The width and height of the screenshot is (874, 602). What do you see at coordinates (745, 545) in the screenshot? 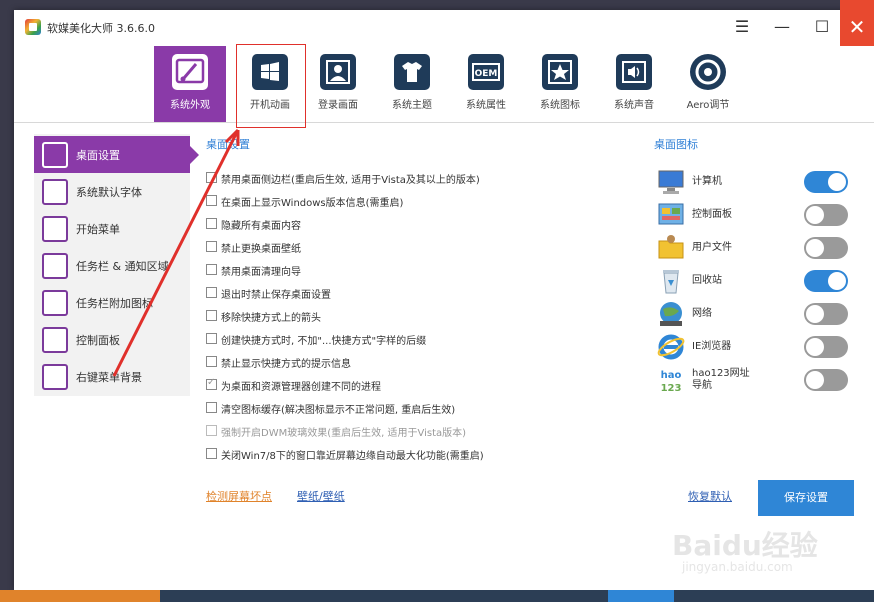
I see `watermark-brand: Baidu经验` at bounding box center [745, 545].